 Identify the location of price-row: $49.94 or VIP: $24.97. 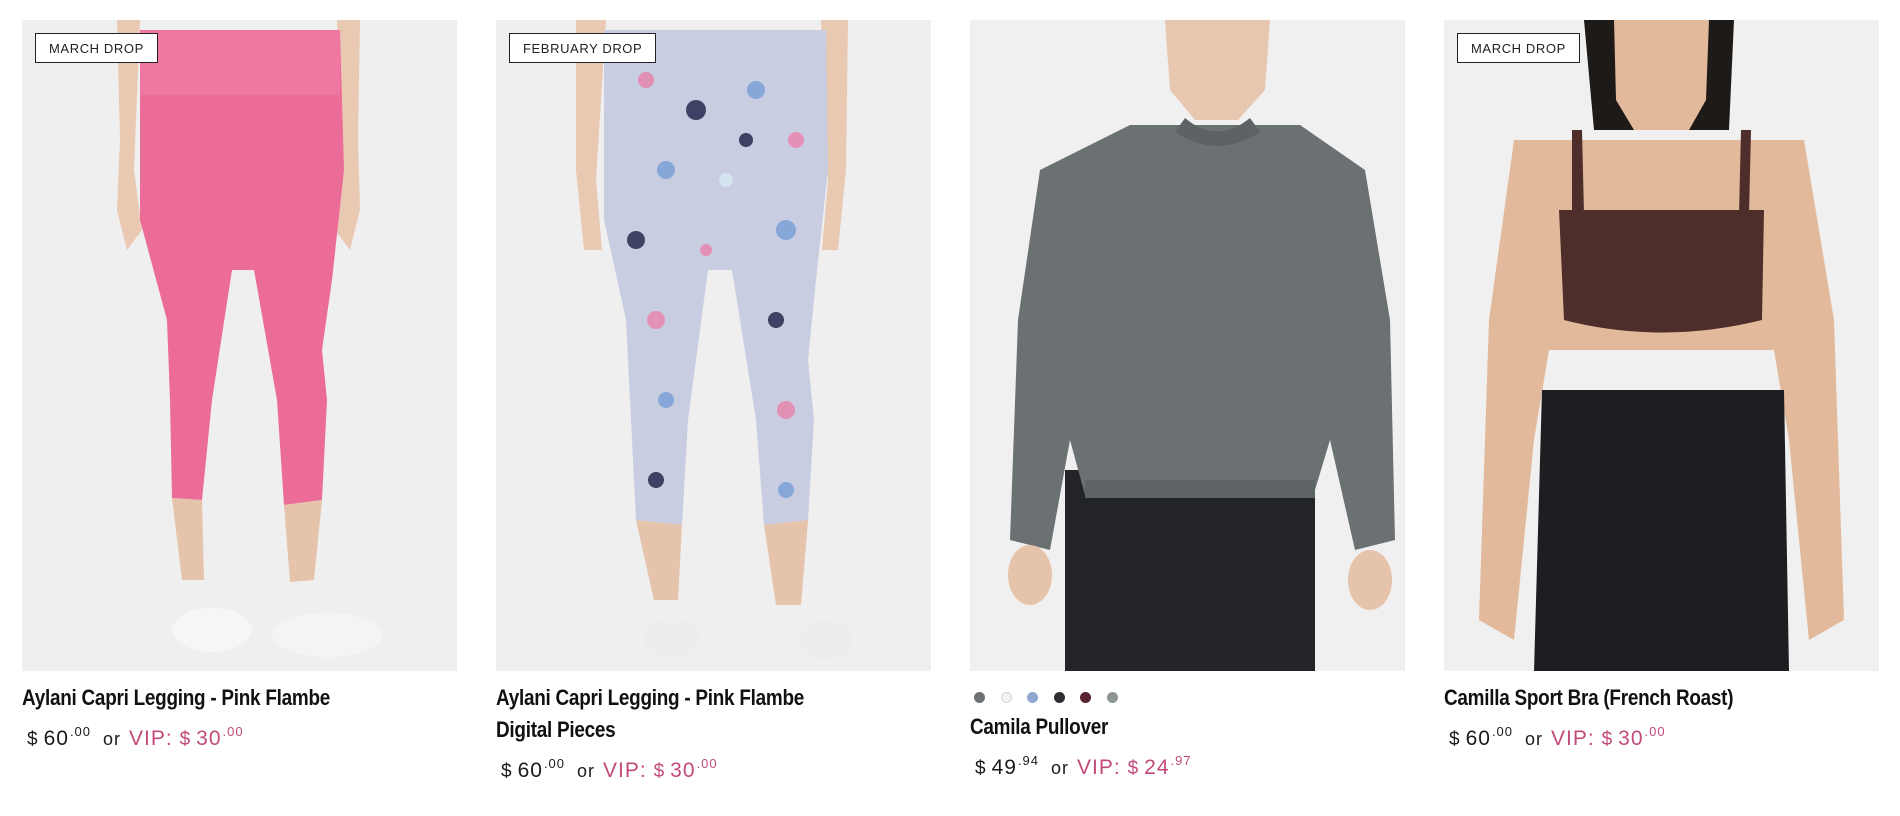
(1187, 766).